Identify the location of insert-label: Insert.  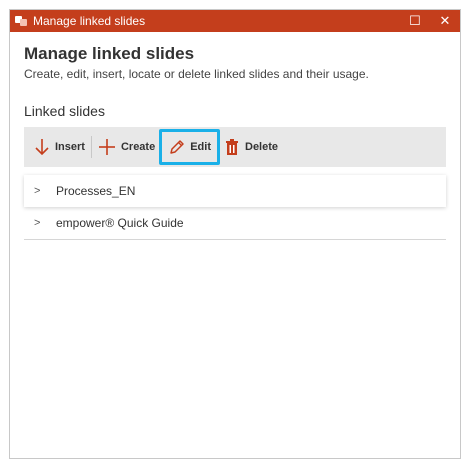
(70, 147).